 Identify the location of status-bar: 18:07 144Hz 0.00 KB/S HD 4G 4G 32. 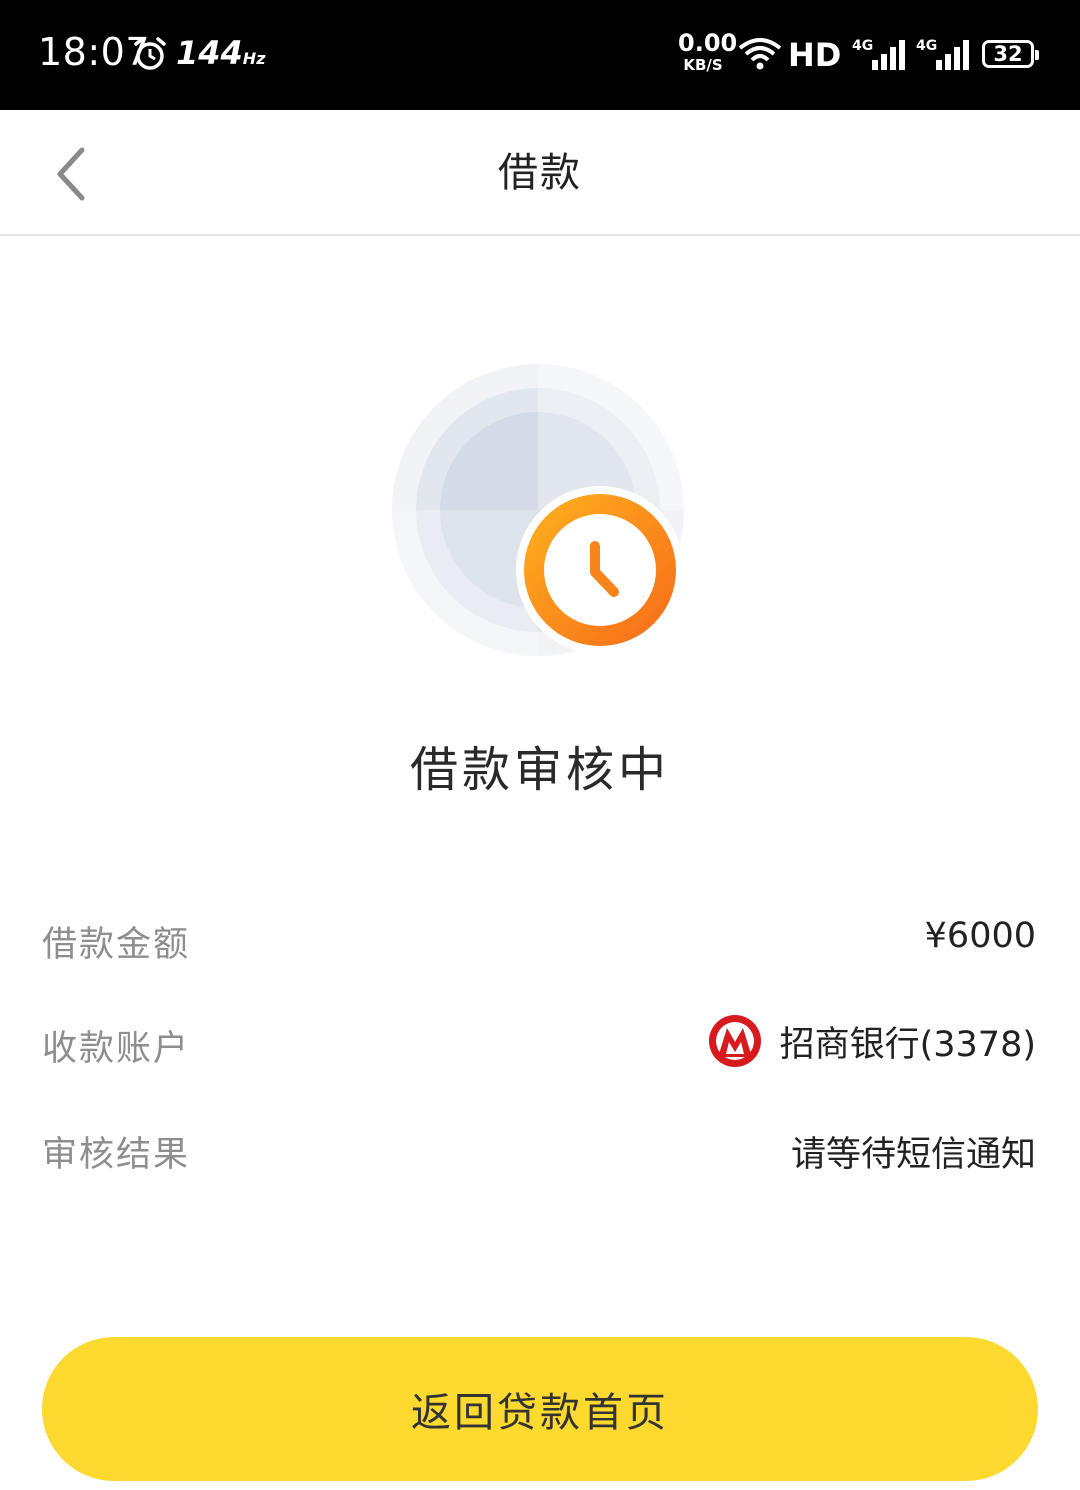
(540, 55).